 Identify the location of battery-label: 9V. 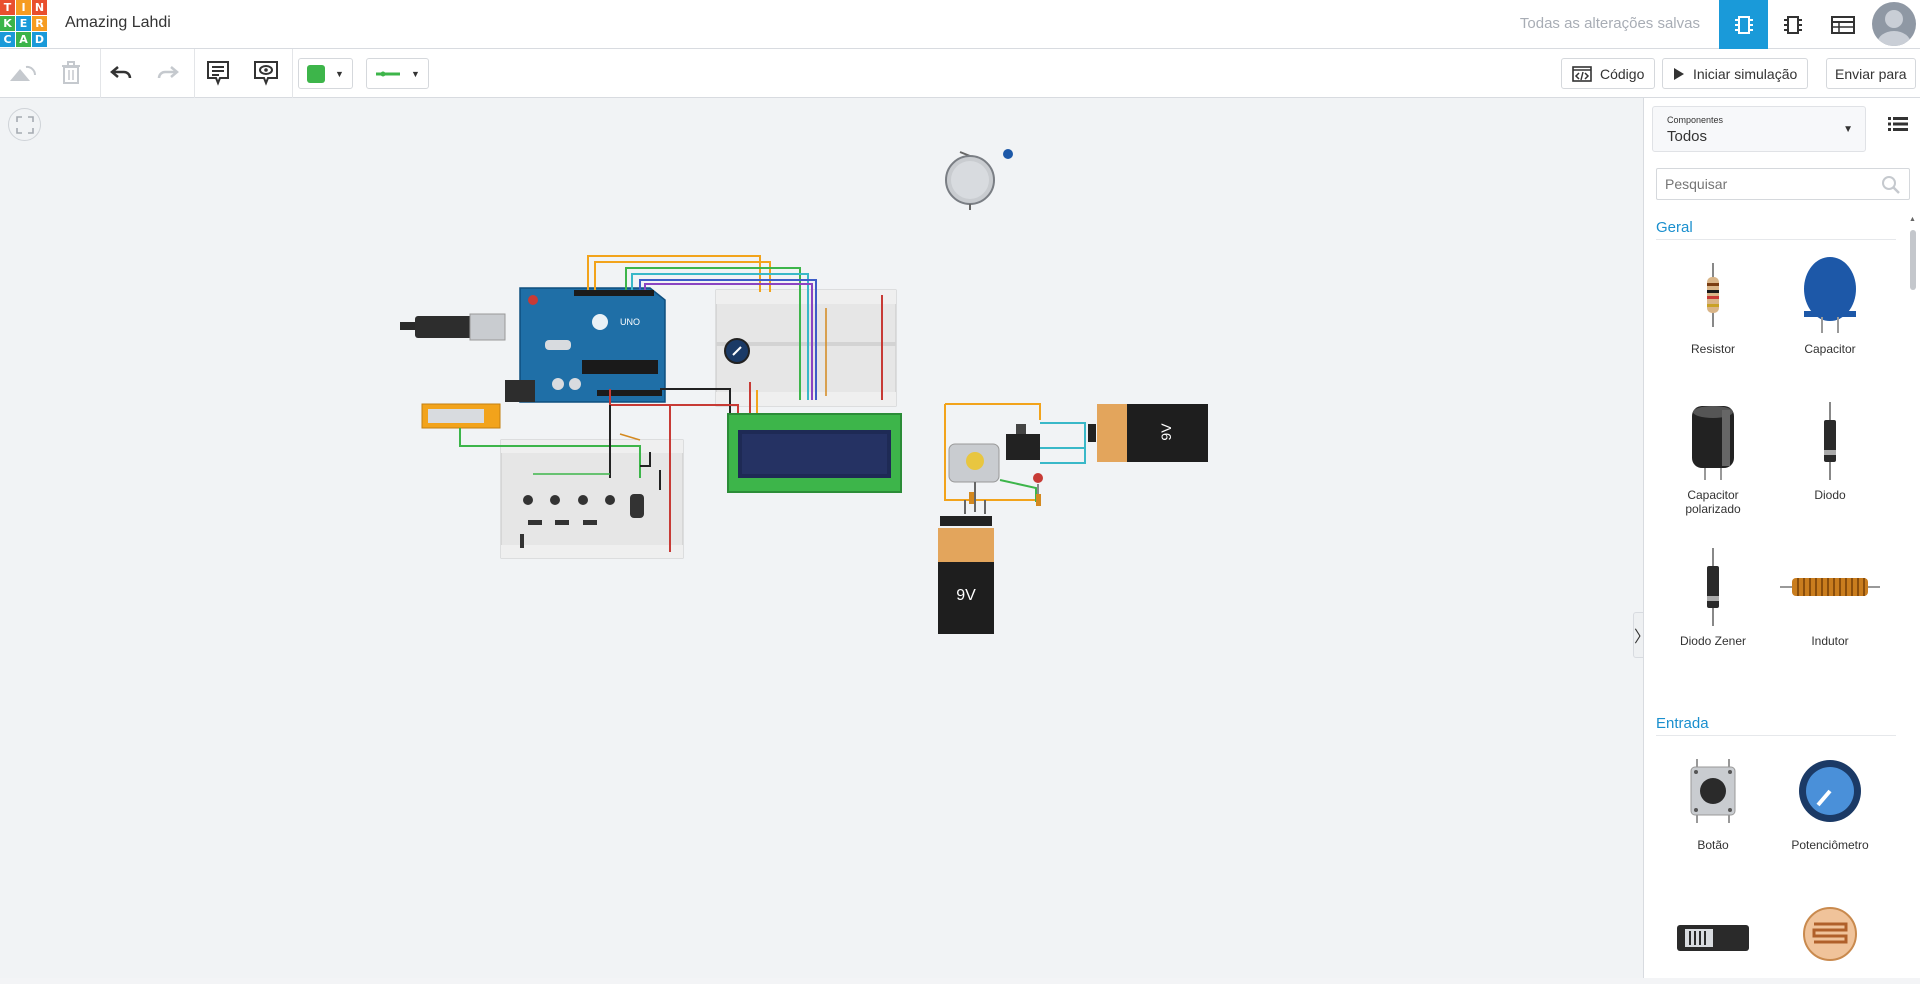
(966, 595).